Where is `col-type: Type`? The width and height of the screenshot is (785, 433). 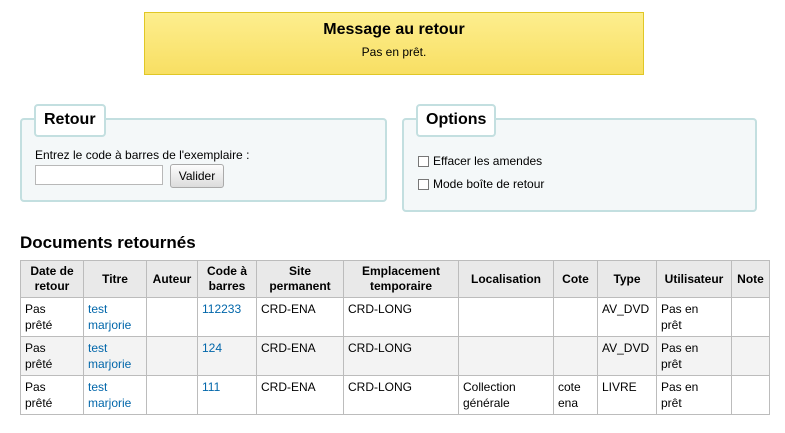 col-type: Type is located at coordinates (627, 279).